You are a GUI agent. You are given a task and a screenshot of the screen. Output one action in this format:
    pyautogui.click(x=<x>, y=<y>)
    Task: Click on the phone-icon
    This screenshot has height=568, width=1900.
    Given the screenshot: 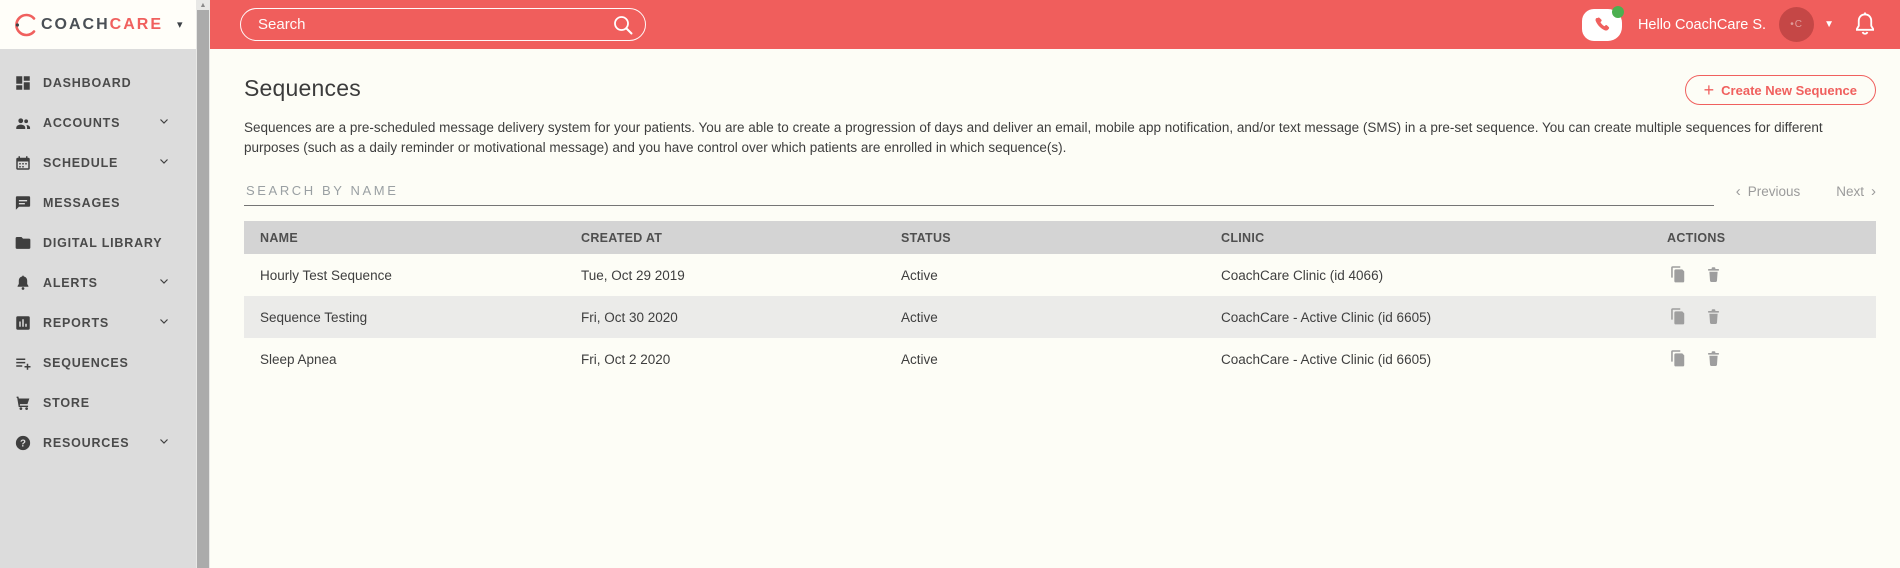 What is the action you would take?
    pyautogui.click(x=1602, y=24)
    